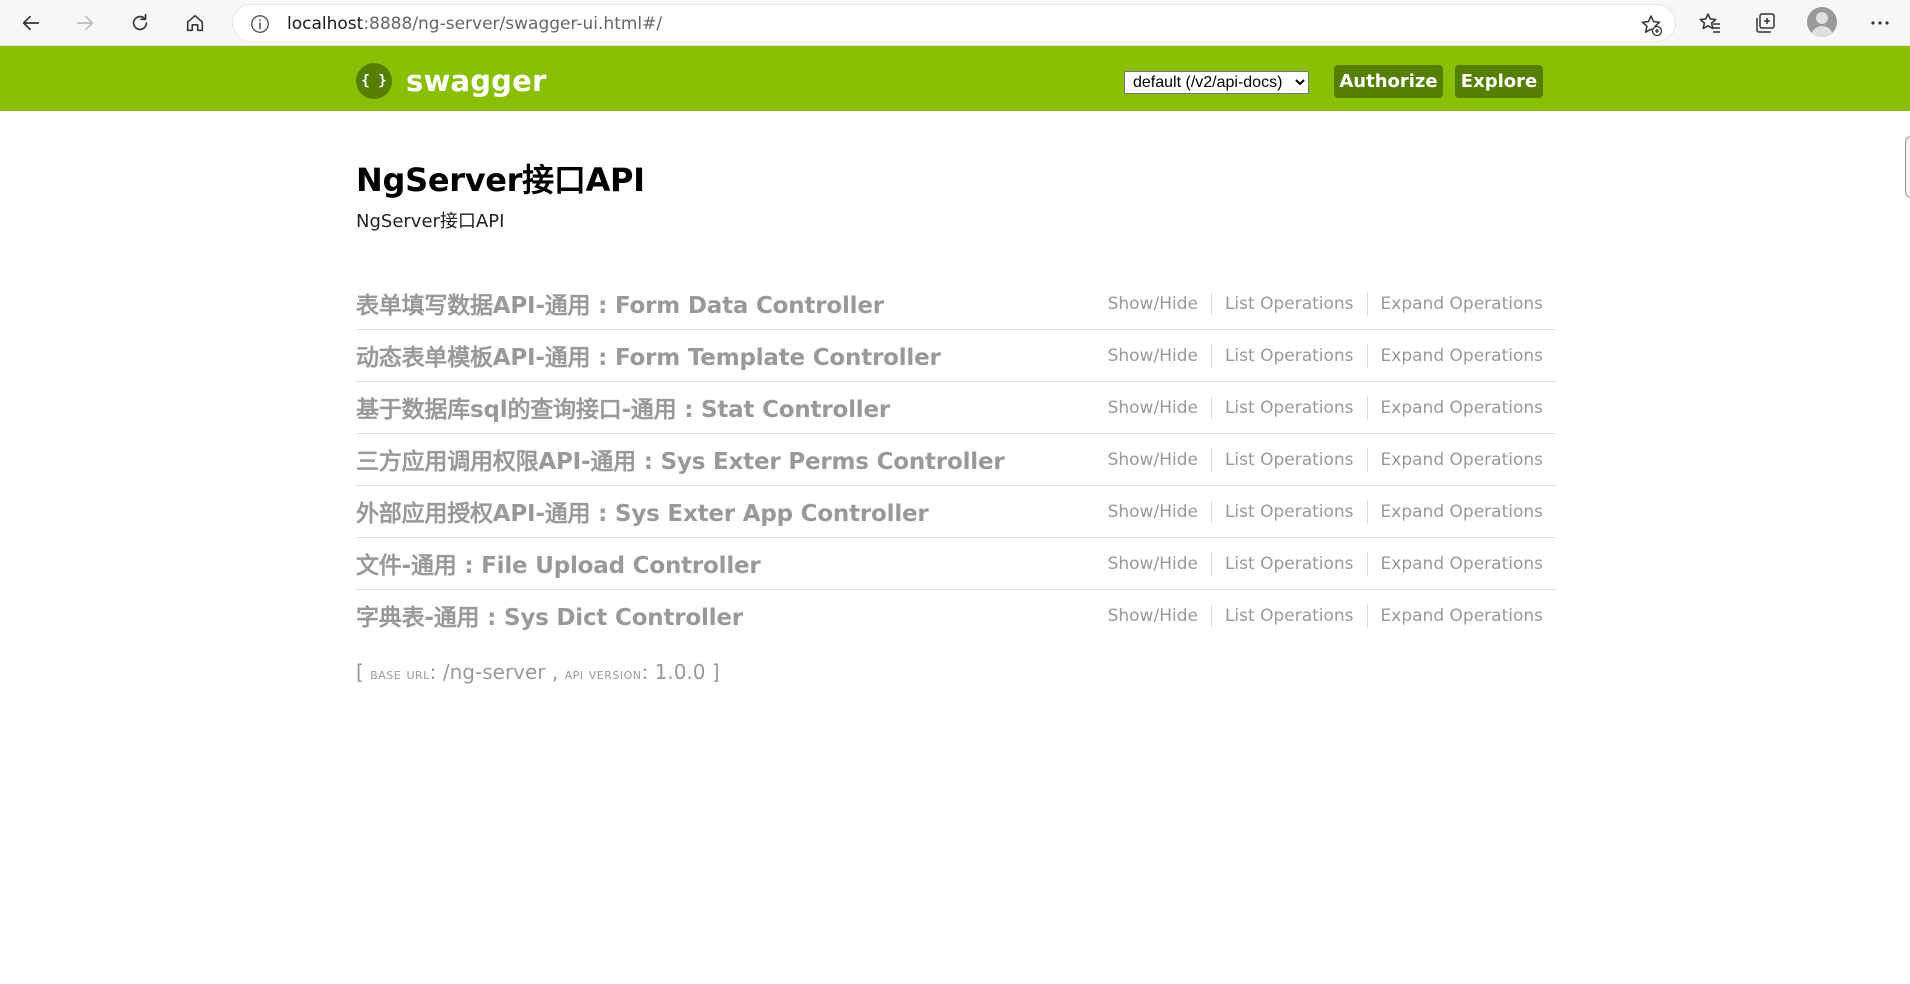 This screenshot has height=984, width=1910. What do you see at coordinates (715, 672) in the screenshot?
I see `footer-close-bracket: ]` at bounding box center [715, 672].